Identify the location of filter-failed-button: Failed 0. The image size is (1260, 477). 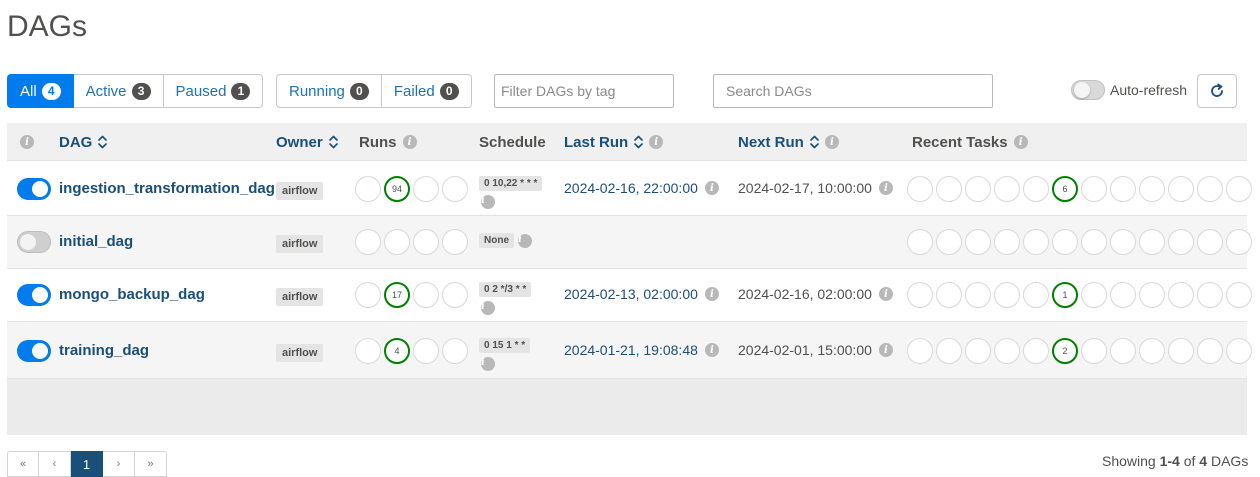
(426, 91).